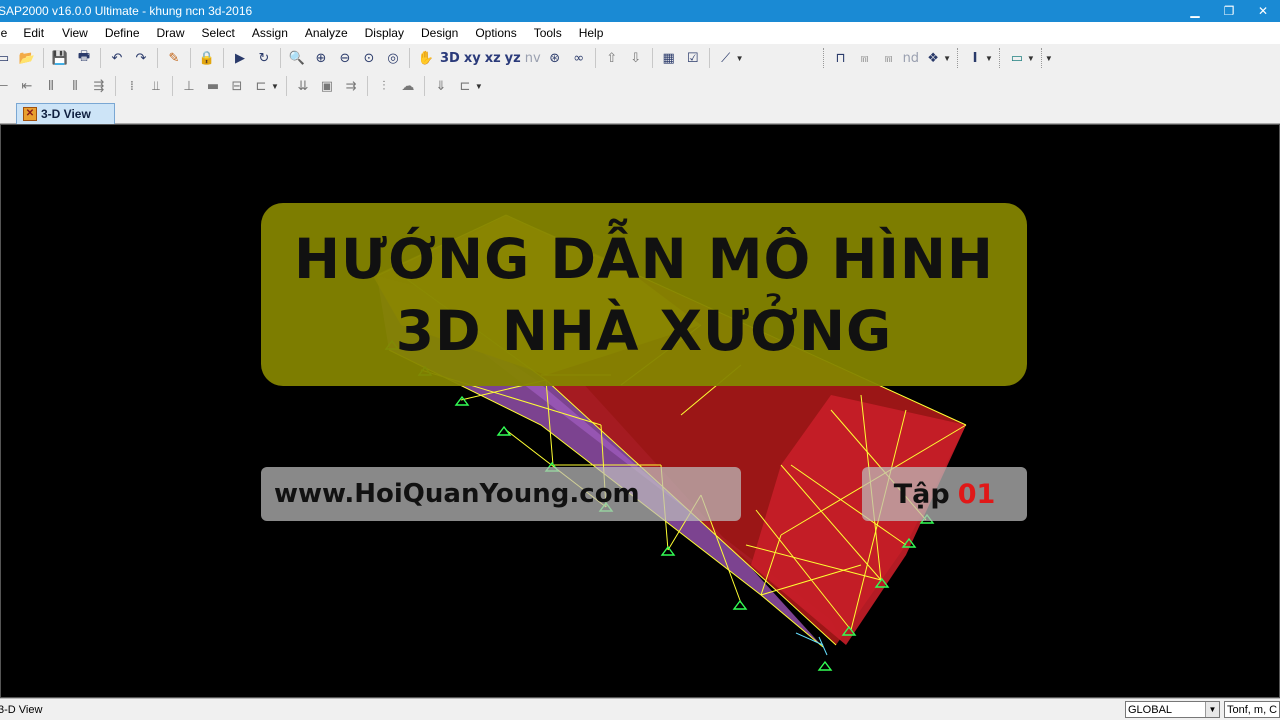  Describe the element at coordinates (227, 33) in the screenshot. I see `menu-select: Select` at that location.